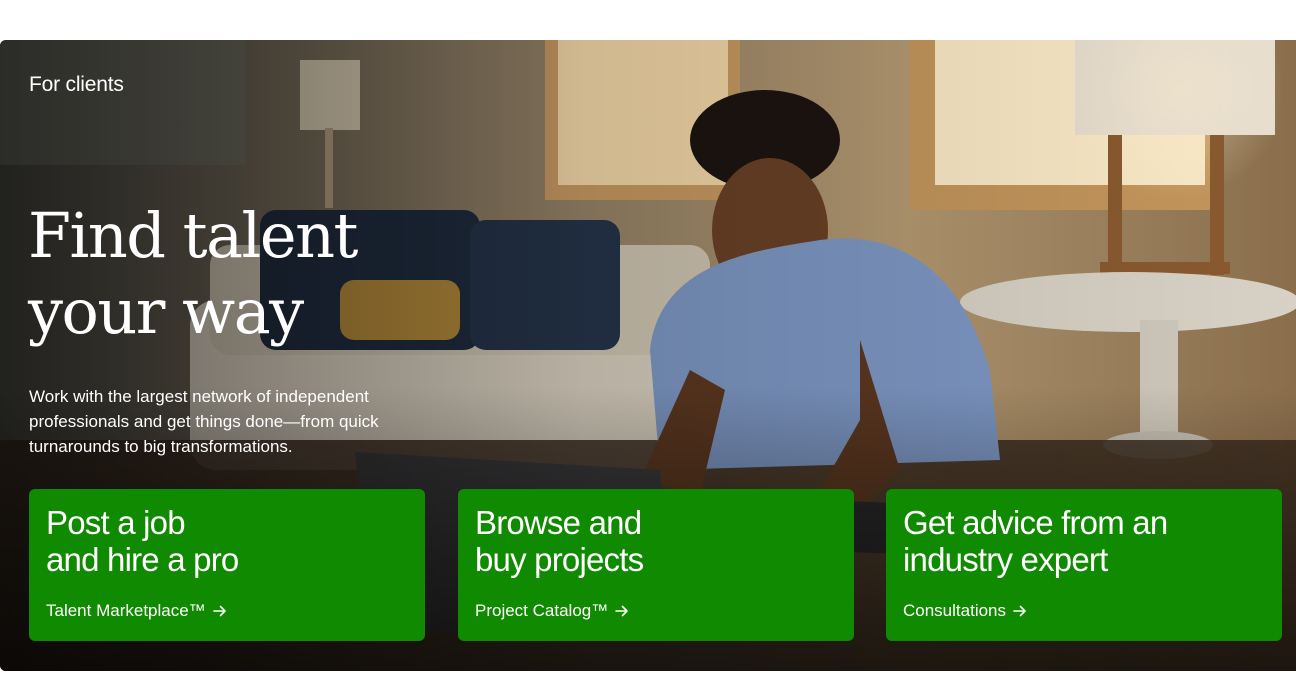 Image resolution: width=1296 pixels, height=700 pixels. What do you see at coordinates (193, 235) in the screenshot?
I see `headline-line-1: Find talent` at bounding box center [193, 235].